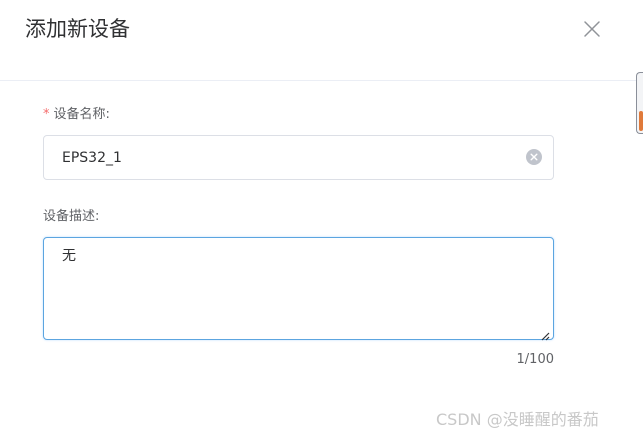  What do you see at coordinates (639, 103) in the screenshot?
I see `side-panel-edge` at bounding box center [639, 103].